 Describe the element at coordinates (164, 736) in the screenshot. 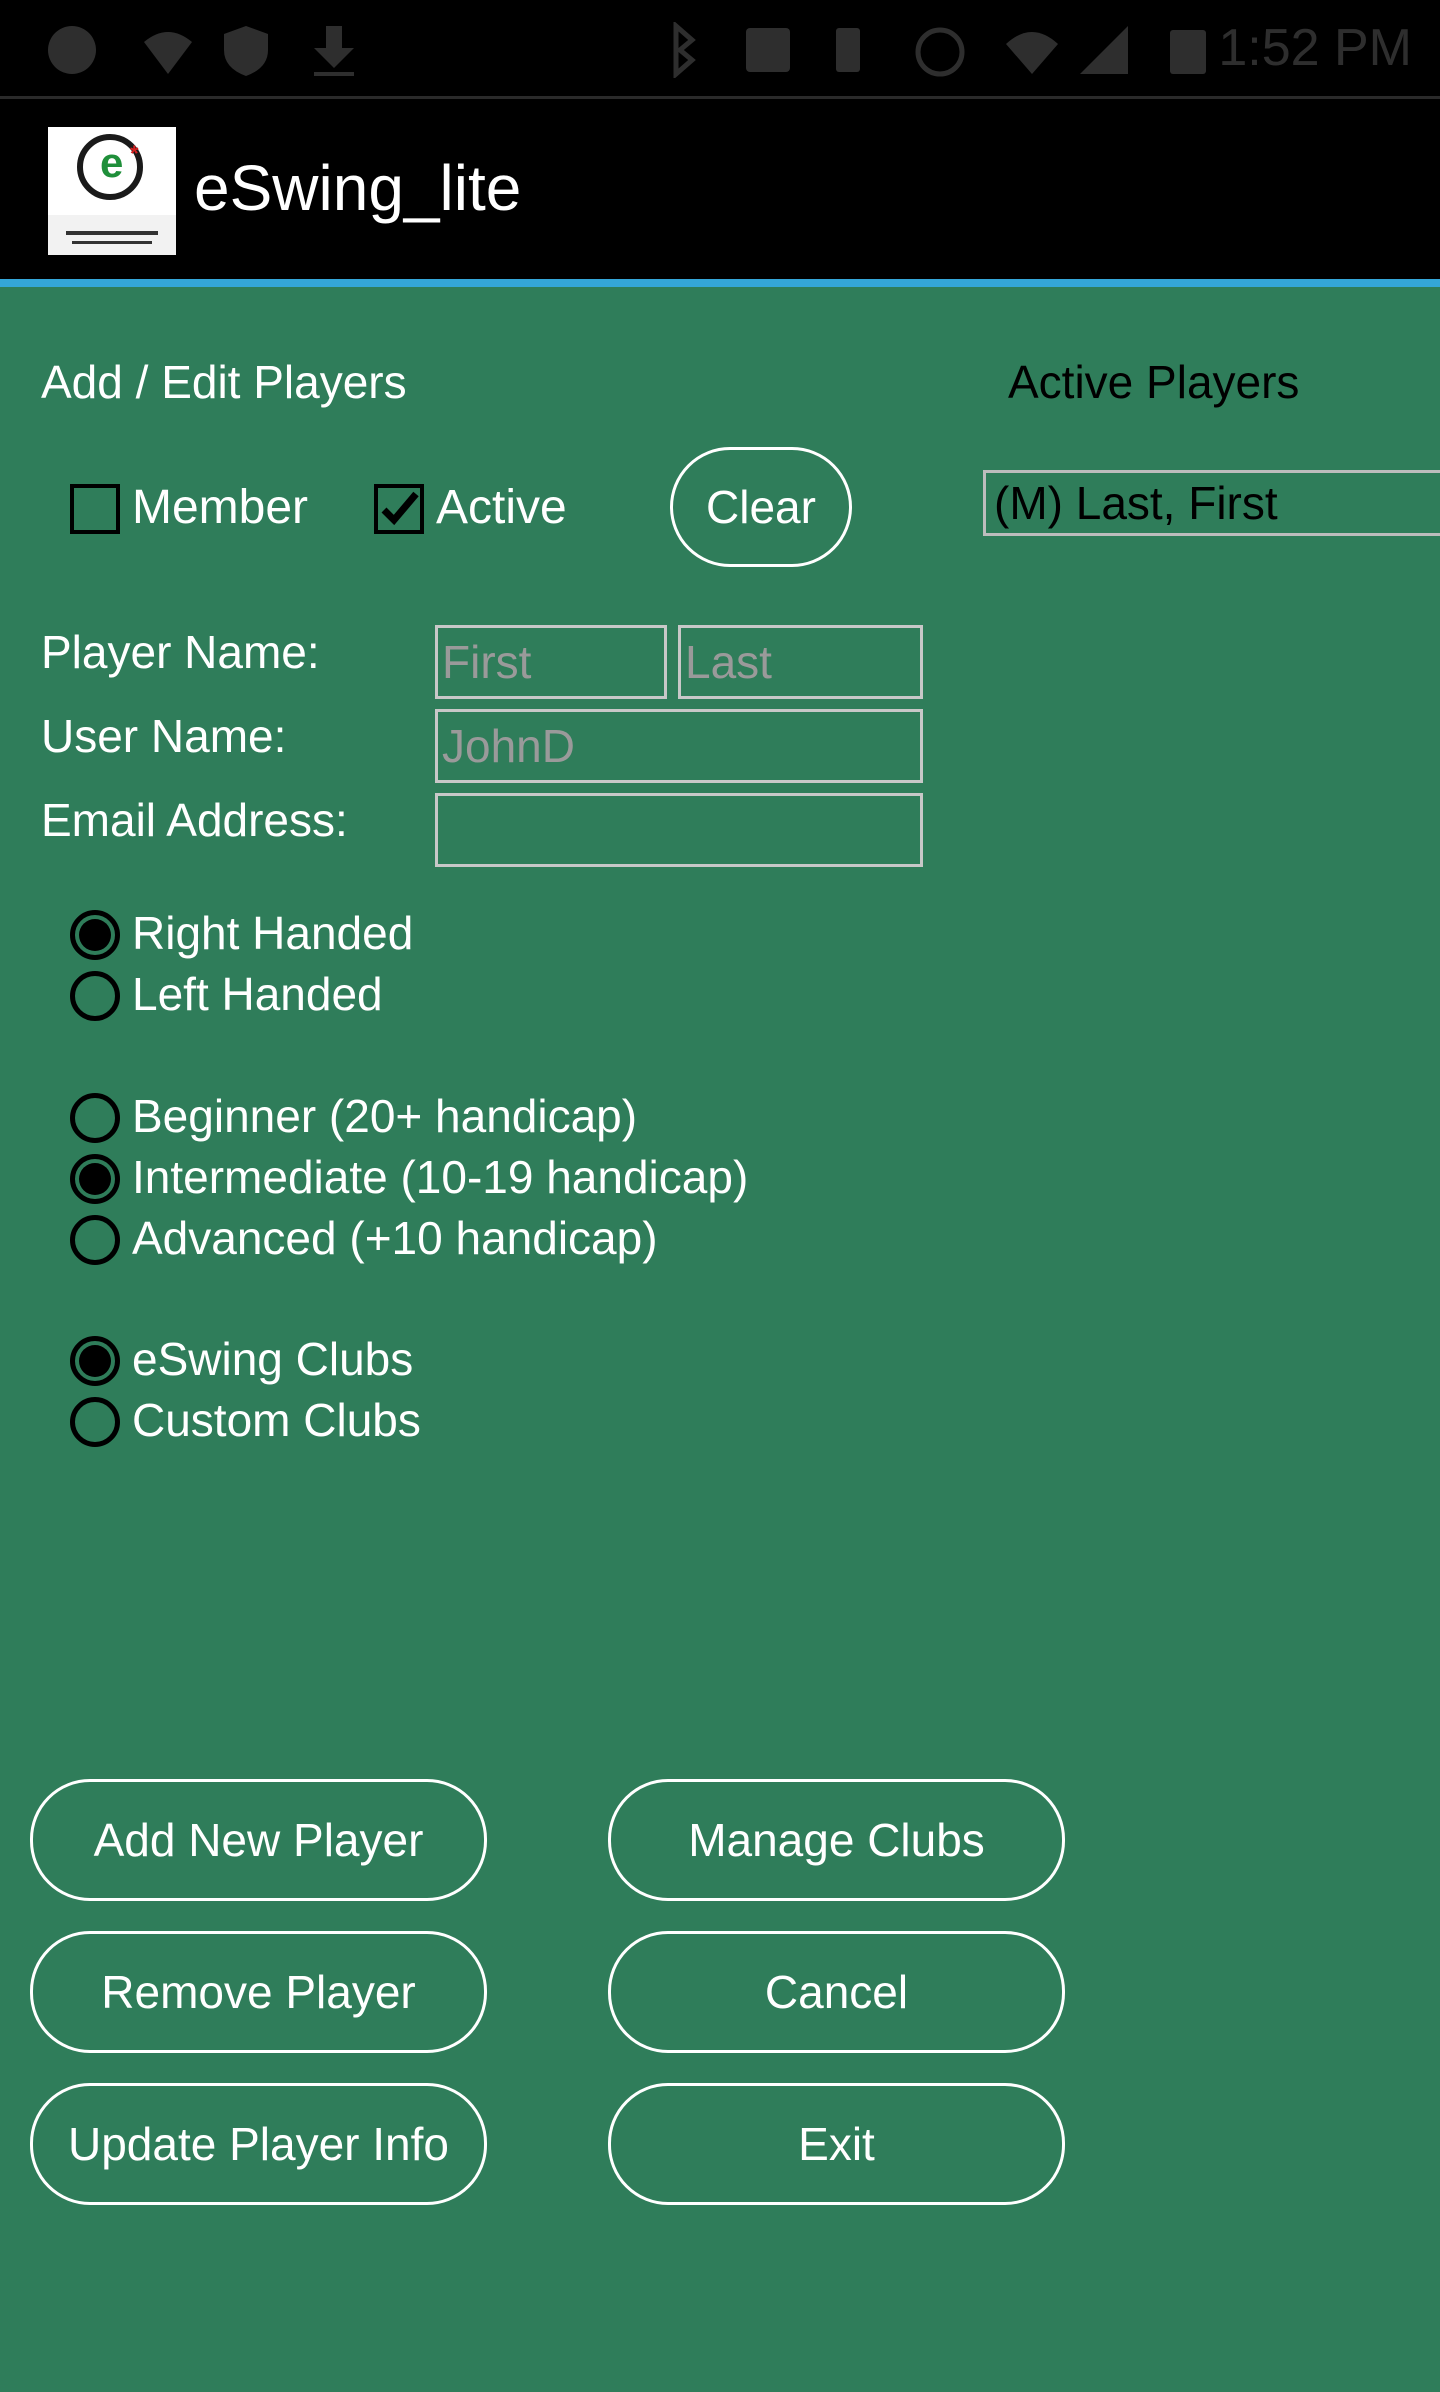

I see `user-name-label: User Name:` at that location.